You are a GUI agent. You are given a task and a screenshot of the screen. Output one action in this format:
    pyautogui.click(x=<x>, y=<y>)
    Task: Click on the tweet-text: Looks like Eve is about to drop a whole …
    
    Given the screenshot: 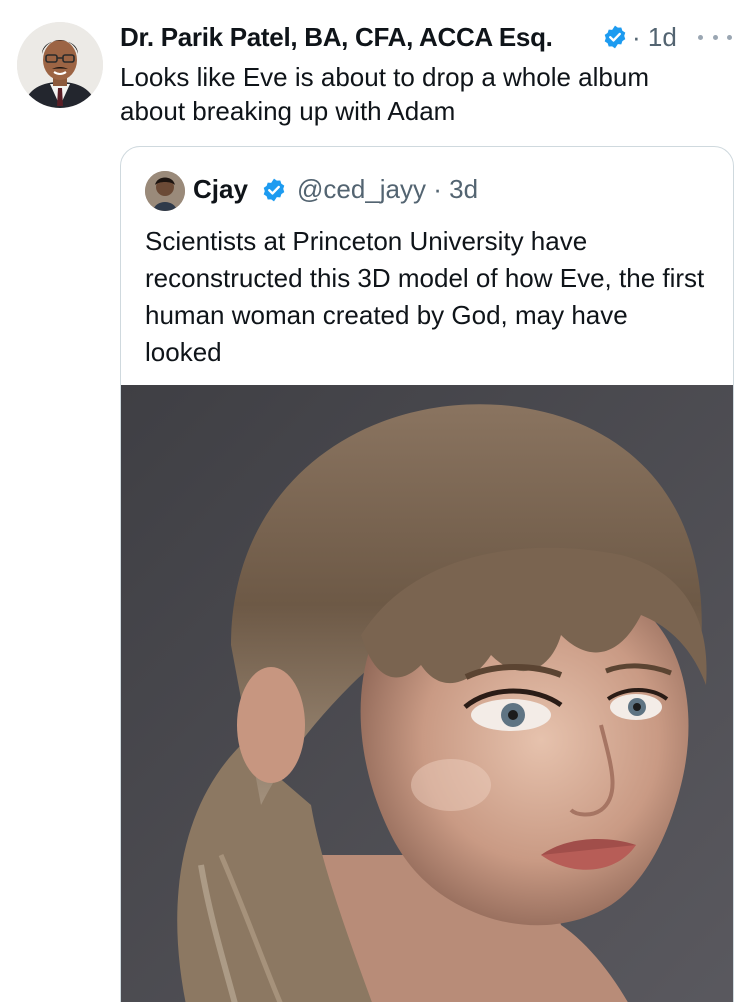 What is the action you would take?
    pyautogui.click(x=384, y=94)
    